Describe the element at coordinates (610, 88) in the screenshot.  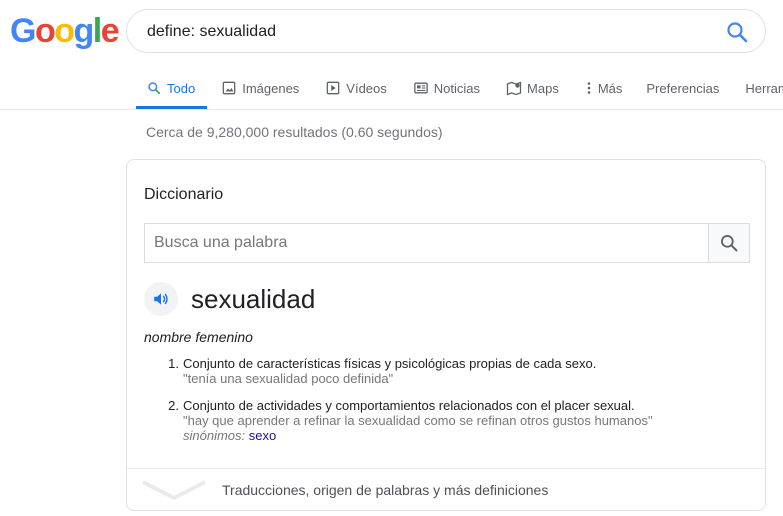
I see `tab-label: Más` at that location.